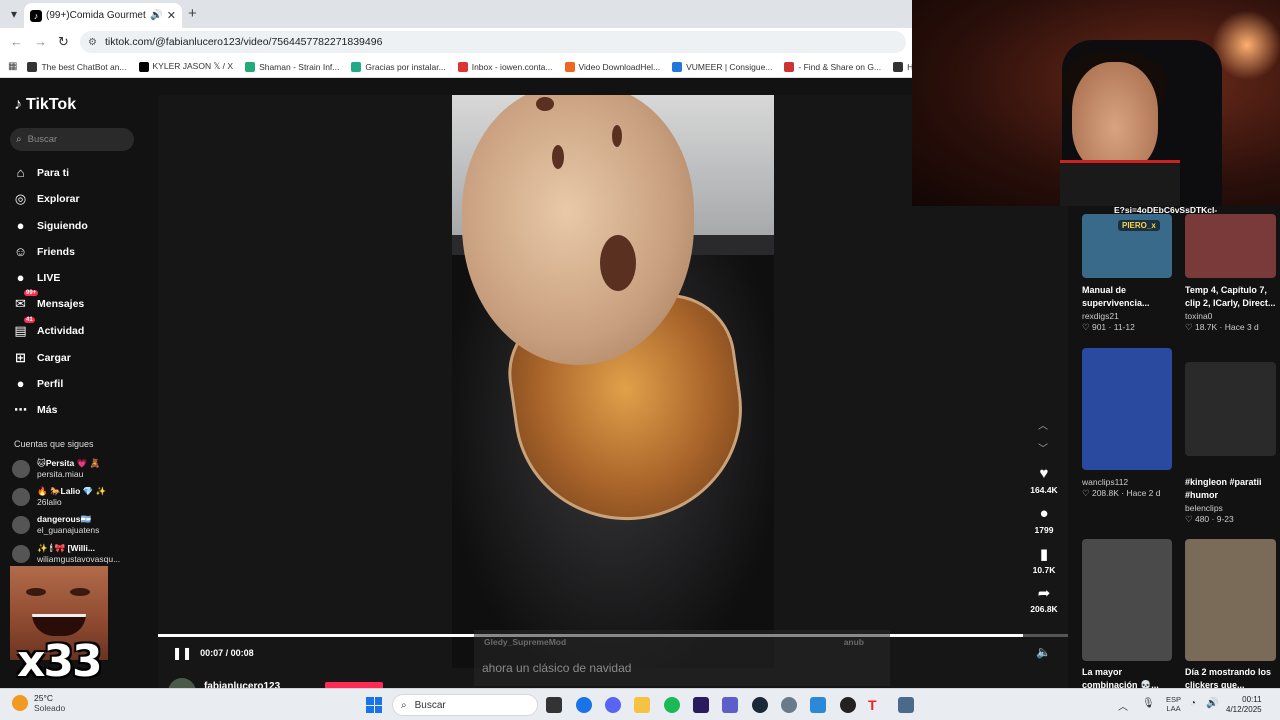 The width and height of the screenshot is (1280, 720). Describe the element at coordinates (40, 41) in the screenshot. I see `forward-icon: →` at that location.